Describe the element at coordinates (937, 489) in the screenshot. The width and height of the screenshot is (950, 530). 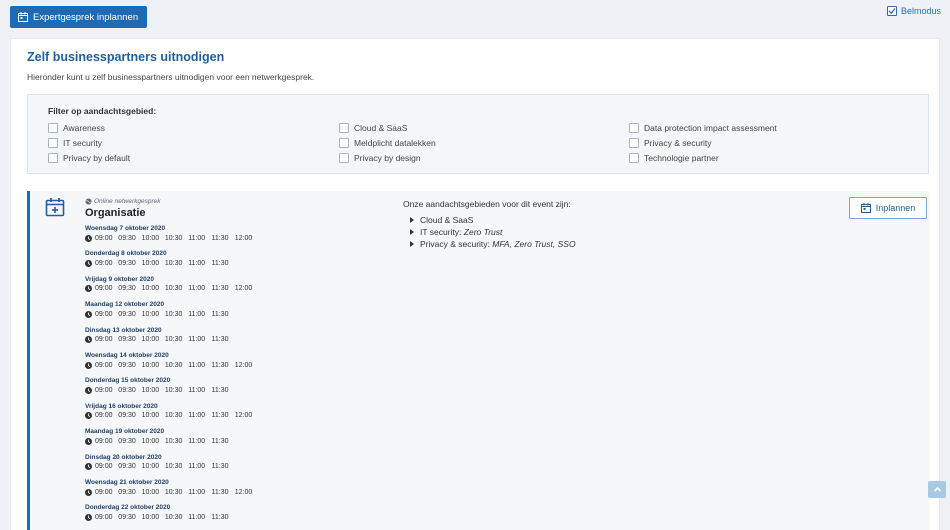
I see `scroll-to-top-button` at that location.